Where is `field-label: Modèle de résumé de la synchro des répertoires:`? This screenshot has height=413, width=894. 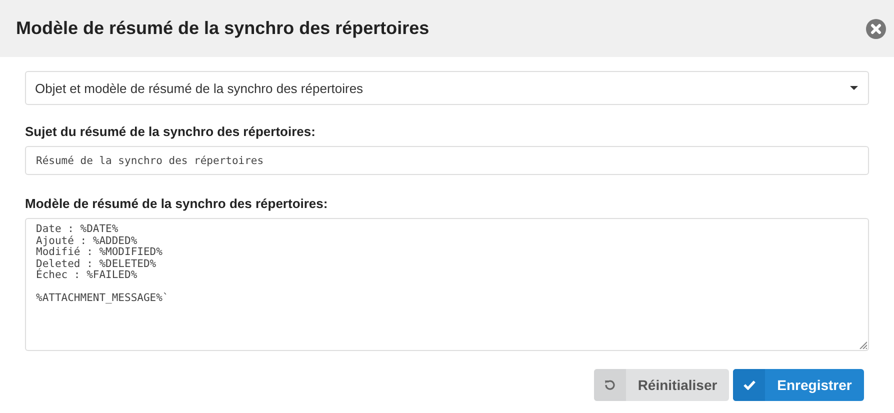
field-label: Modèle de résumé de la synchro des répertoires: is located at coordinates (177, 203).